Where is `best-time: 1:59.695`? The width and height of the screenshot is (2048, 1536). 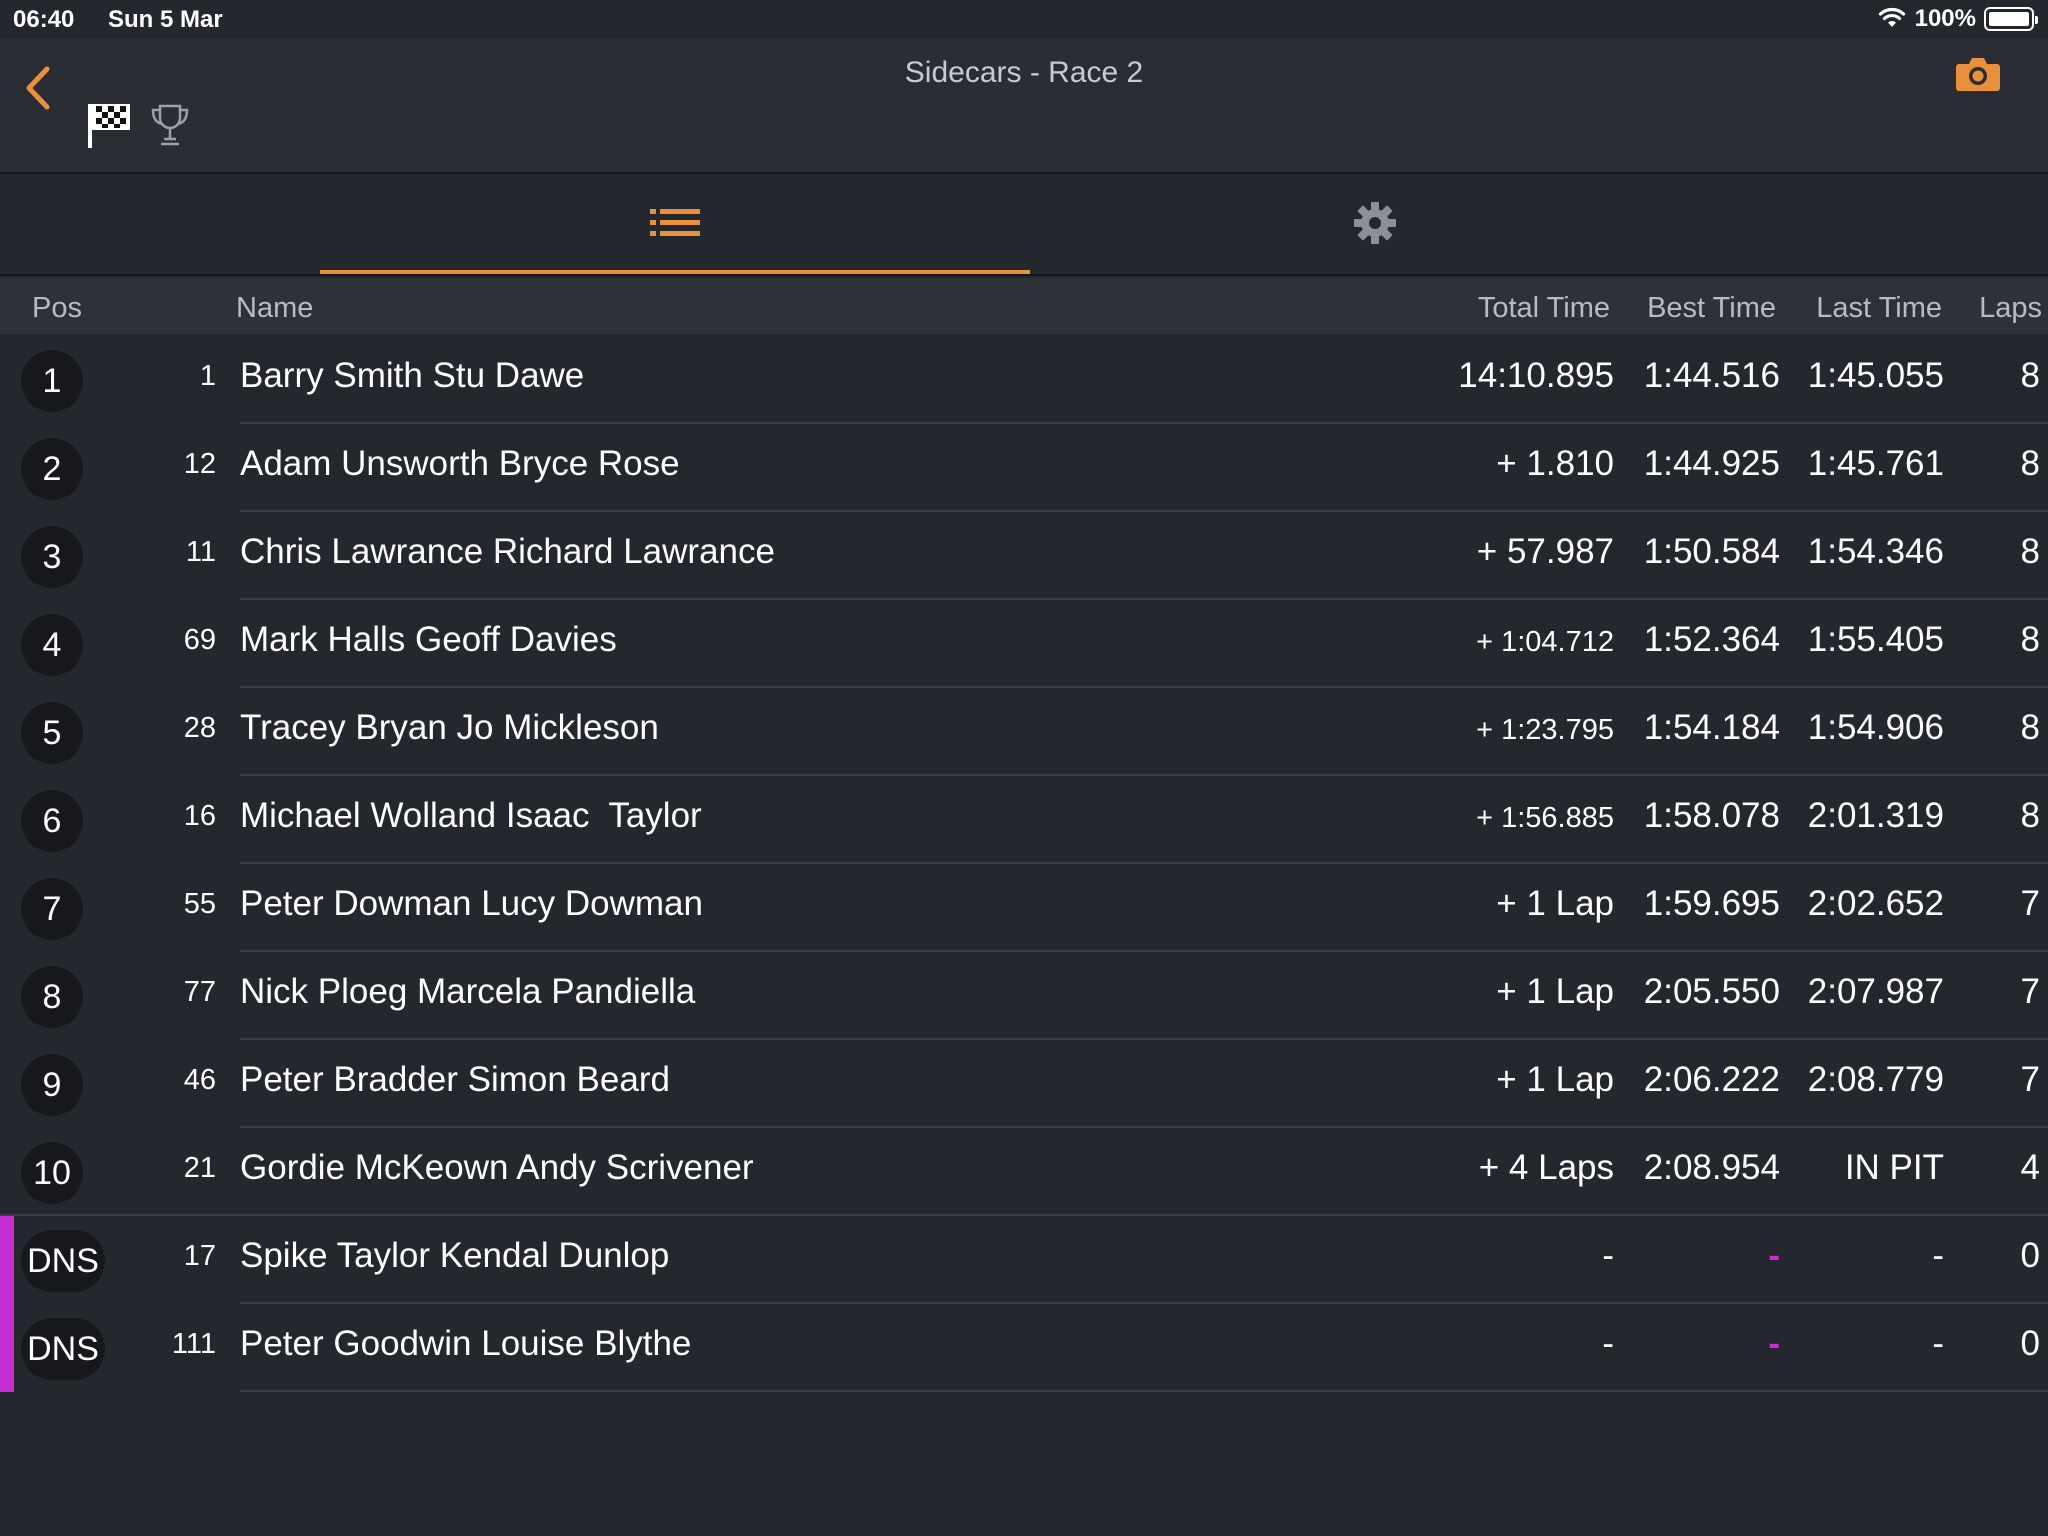
best-time: 1:59.695 is located at coordinates (1711, 903).